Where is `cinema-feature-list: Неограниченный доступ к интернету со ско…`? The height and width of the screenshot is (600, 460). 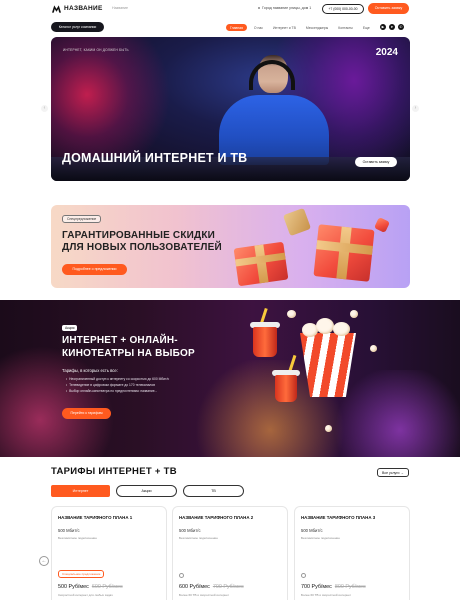 cinema-feature-list: Неограниченный доступ к интернету со ско… is located at coordinates (117, 385).